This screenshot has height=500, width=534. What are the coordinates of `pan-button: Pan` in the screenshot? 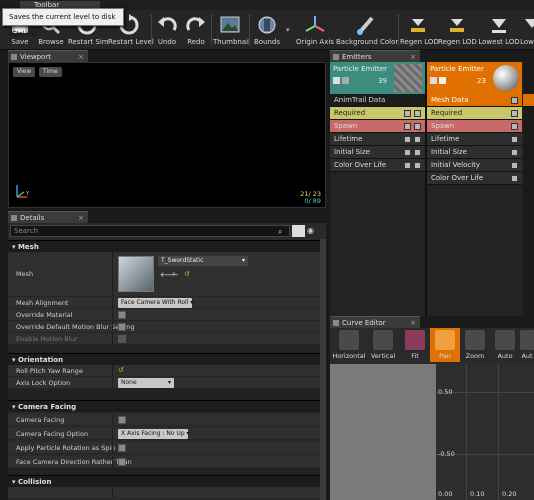 It's located at (445, 345).